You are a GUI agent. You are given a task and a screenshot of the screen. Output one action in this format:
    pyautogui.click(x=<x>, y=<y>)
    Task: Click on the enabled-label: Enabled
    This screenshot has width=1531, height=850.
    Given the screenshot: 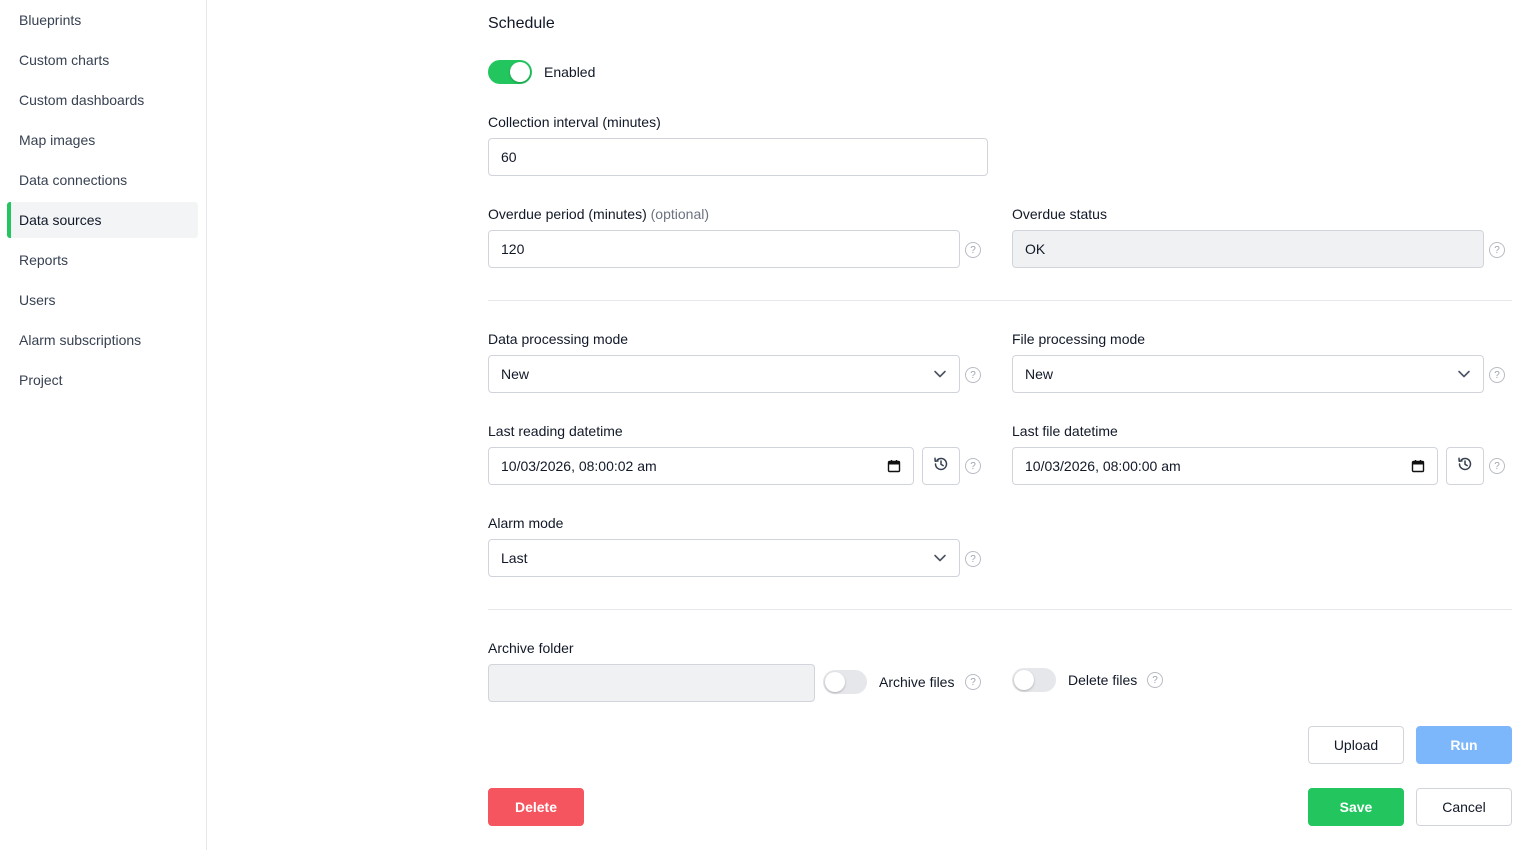 What is the action you would take?
    pyautogui.click(x=570, y=72)
    